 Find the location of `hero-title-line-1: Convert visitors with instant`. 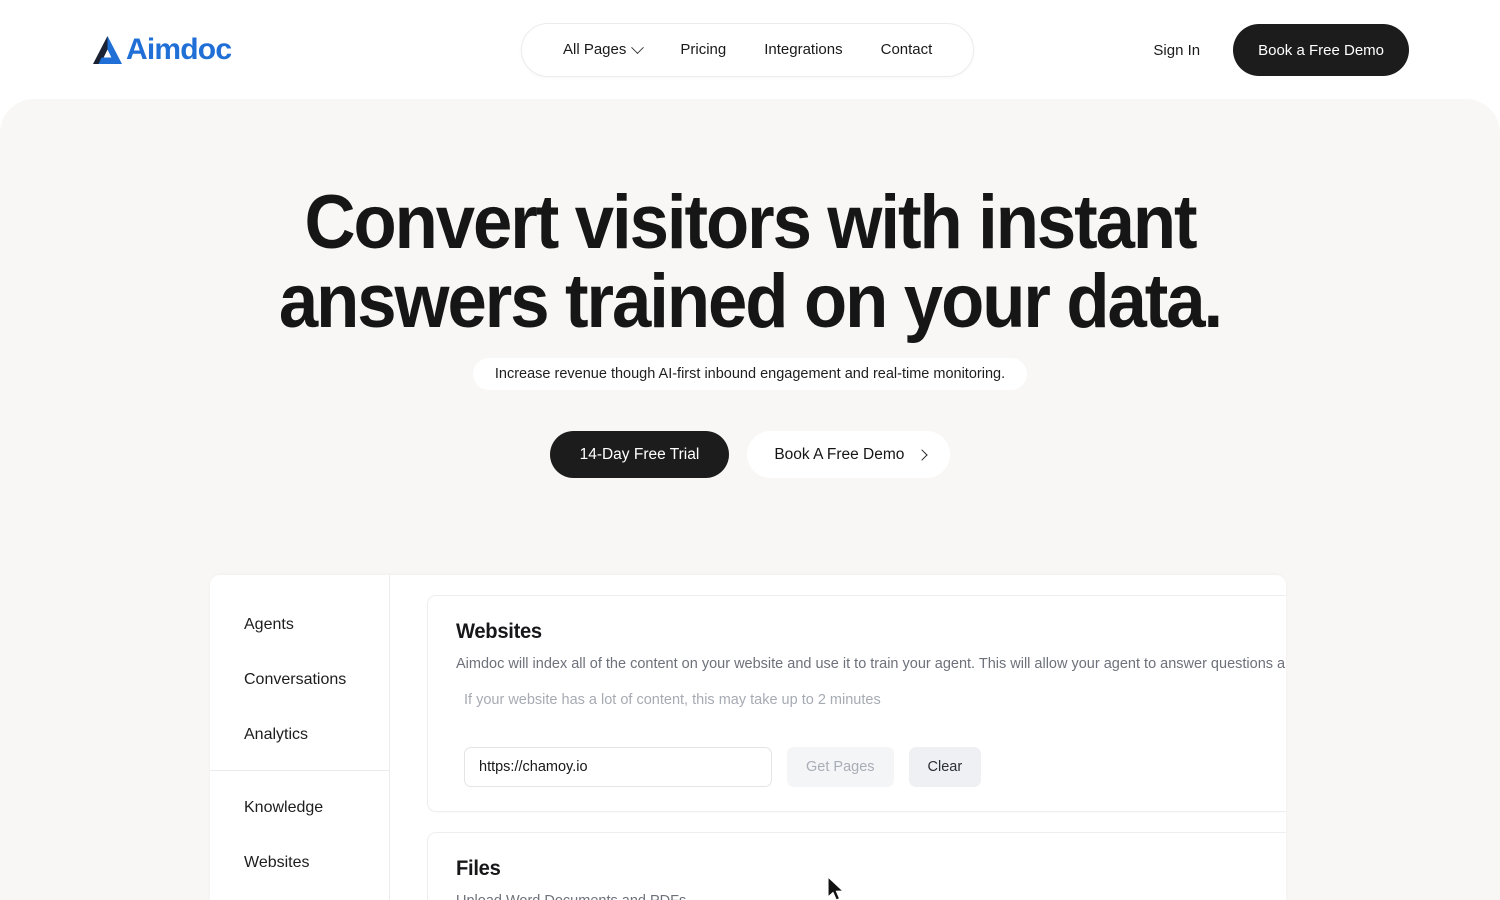

hero-title-line-1: Convert visitors with instant is located at coordinates (750, 222).